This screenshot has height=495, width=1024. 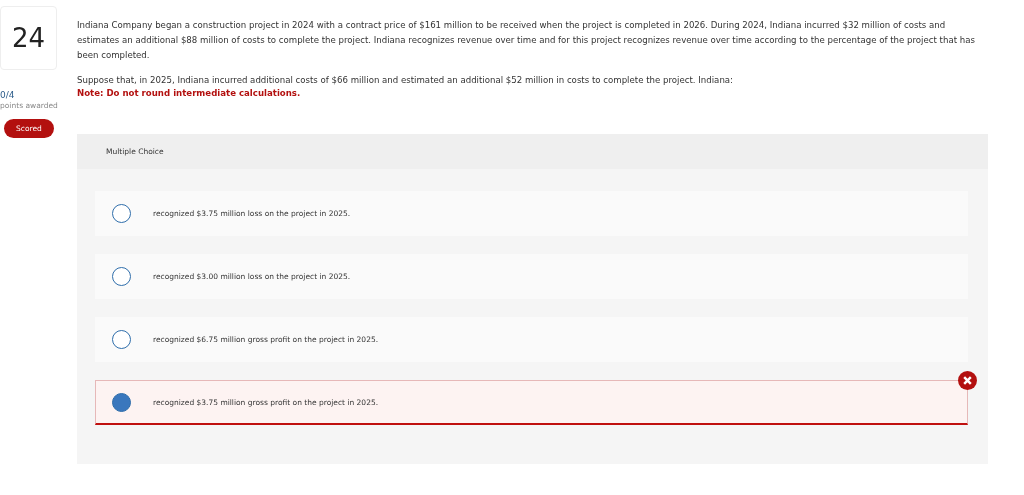 What do you see at coordinates (405, 80) in the screenshot?
I see `question-text: Suppose that, in 2025, Indiana incurred additional costs of $66 million and estimated an additional $52 million in costs to complete the project. Indiana:` at bounding box center [405, 80].